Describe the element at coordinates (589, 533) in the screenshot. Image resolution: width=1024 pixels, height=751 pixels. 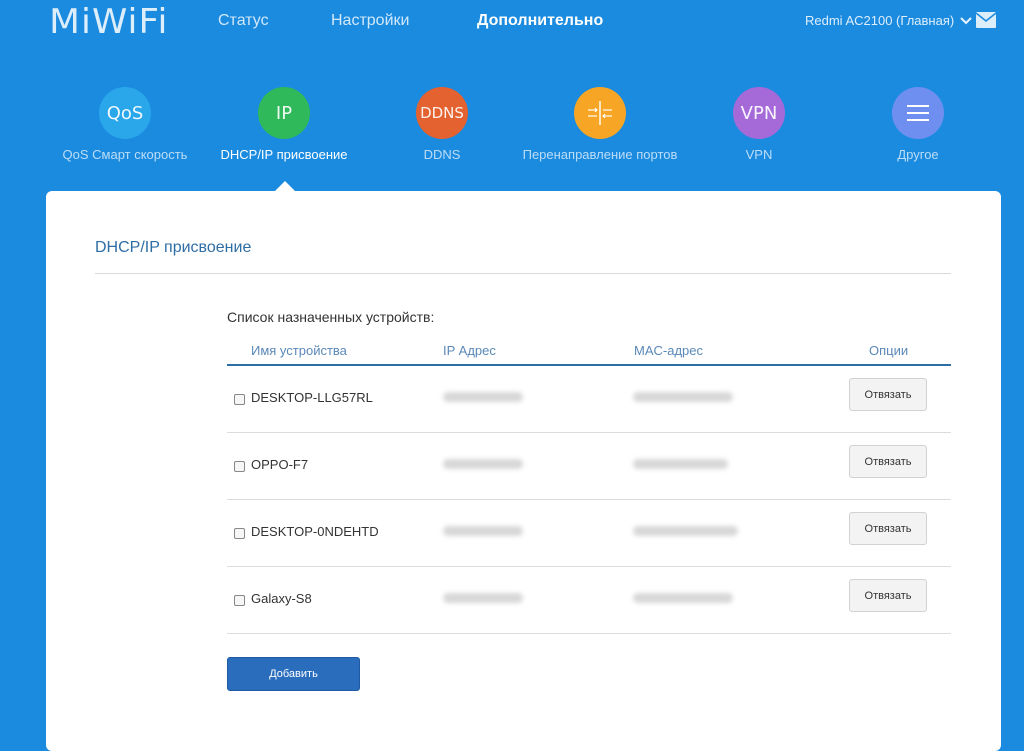
I see `table-row: DESKTOP-0NDEHTD Отвязать` at that location.